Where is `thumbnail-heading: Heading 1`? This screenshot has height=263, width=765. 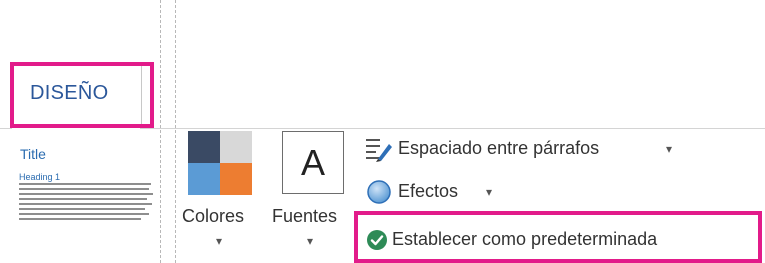
thumbnail-heading: Heading 1 is located at coordinates (40, 177).